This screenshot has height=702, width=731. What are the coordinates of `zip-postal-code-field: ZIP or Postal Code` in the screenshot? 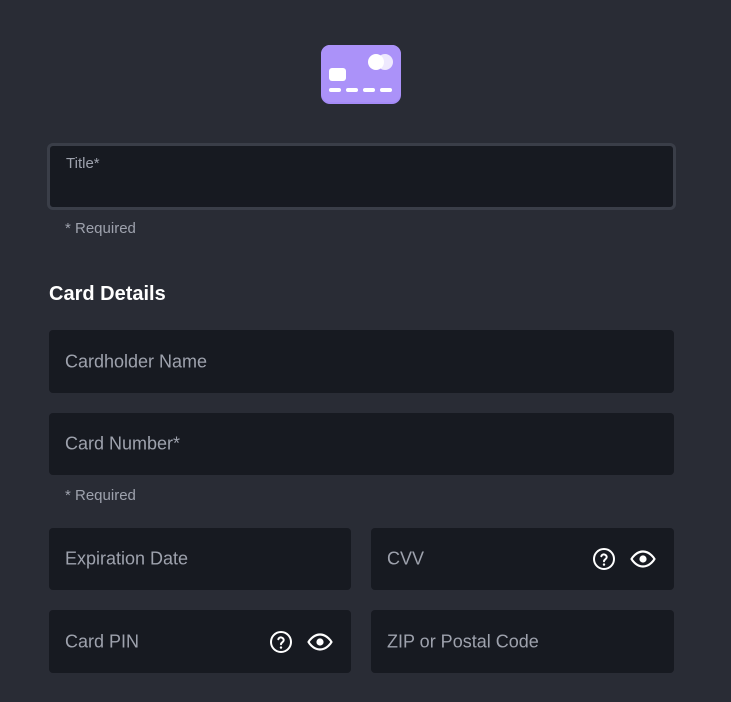 It's located at (522, 641).